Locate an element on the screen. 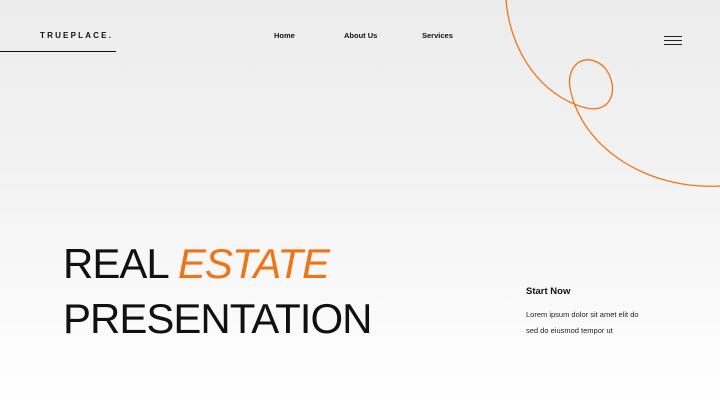  hero-title-line-2: PRESENTATION is located at coordinates (217, 318).